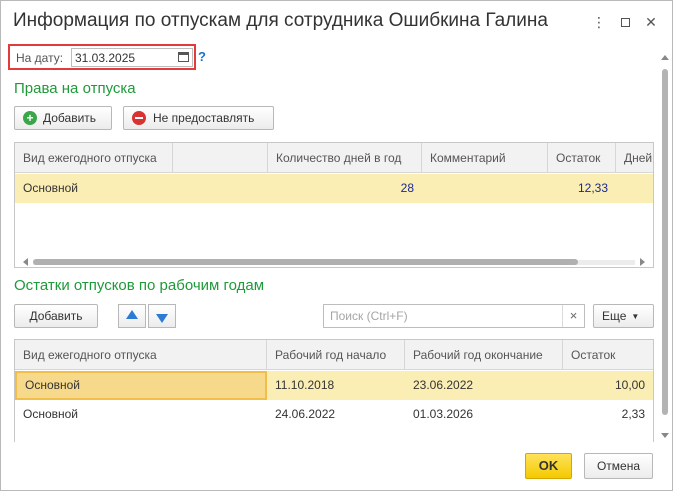 Image resolution: width=673 pixels, height=491 pixels. I want to click on date-filter: На дату: 31.03.2025, so click(102, 57).